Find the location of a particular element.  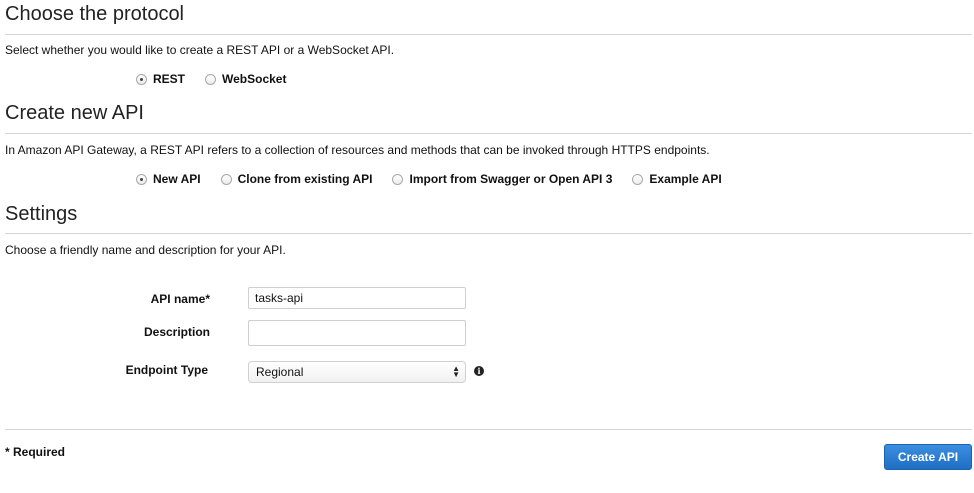

required-note: * Required is located at coordinates (35, 452).